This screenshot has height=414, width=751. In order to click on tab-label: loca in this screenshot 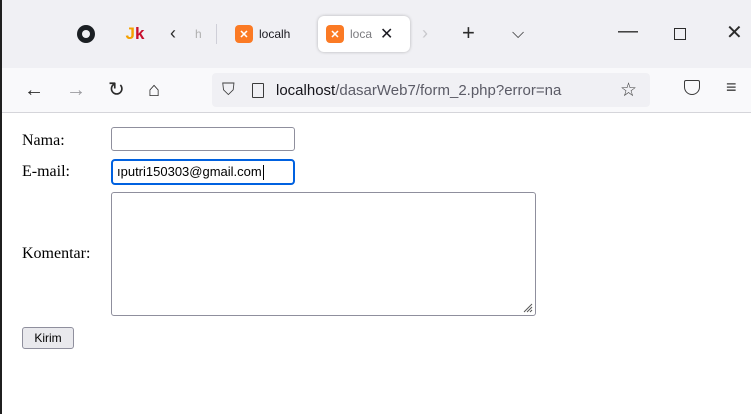, I will do `click(361, 34)`.